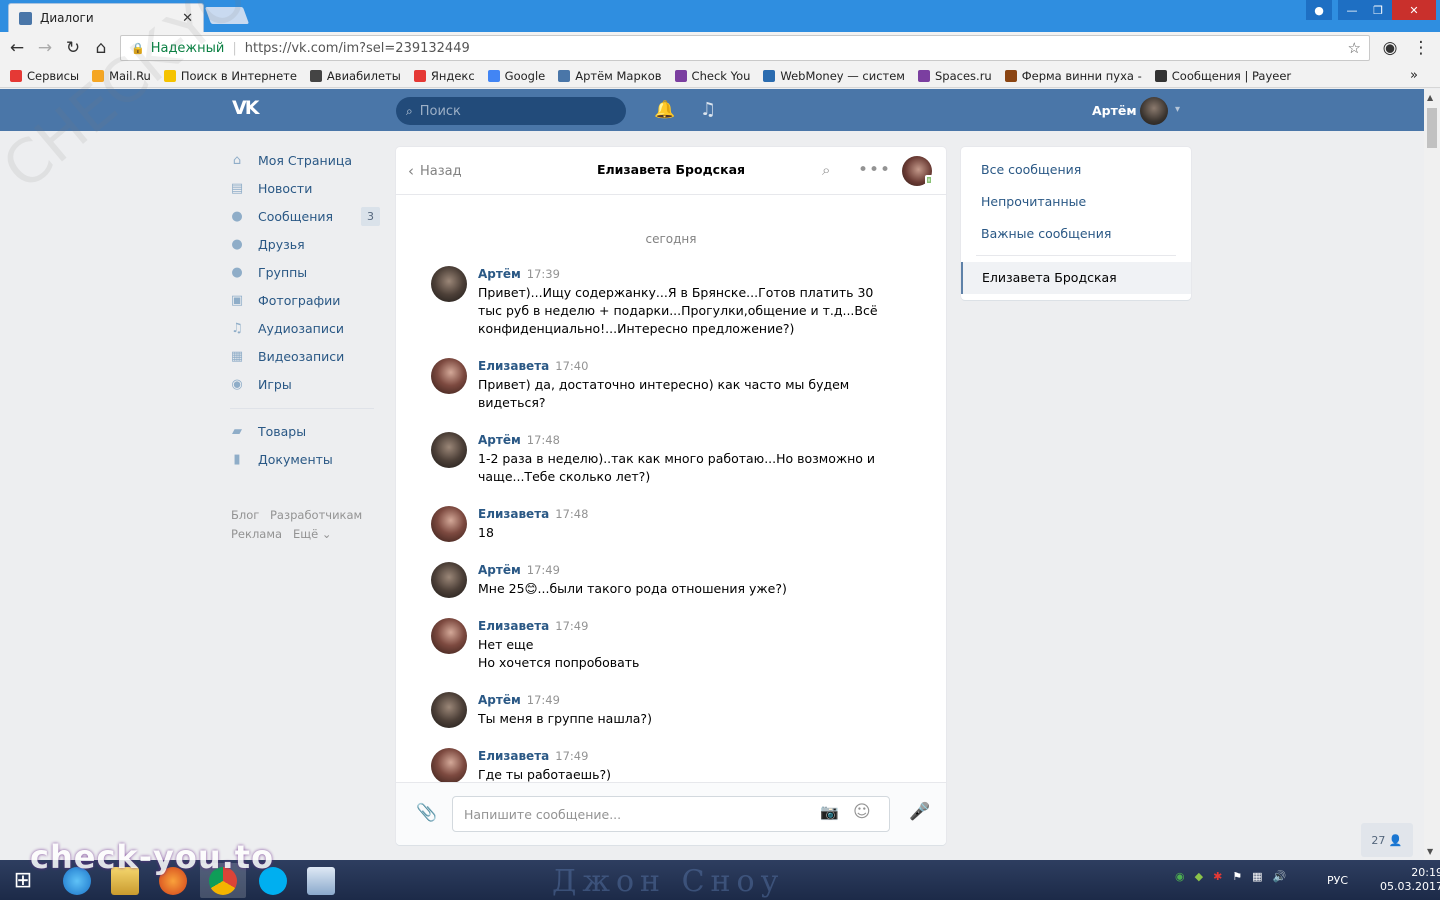 The image size is (1440, 900). I want to click on minimize-button: —, so click(1352, 10).